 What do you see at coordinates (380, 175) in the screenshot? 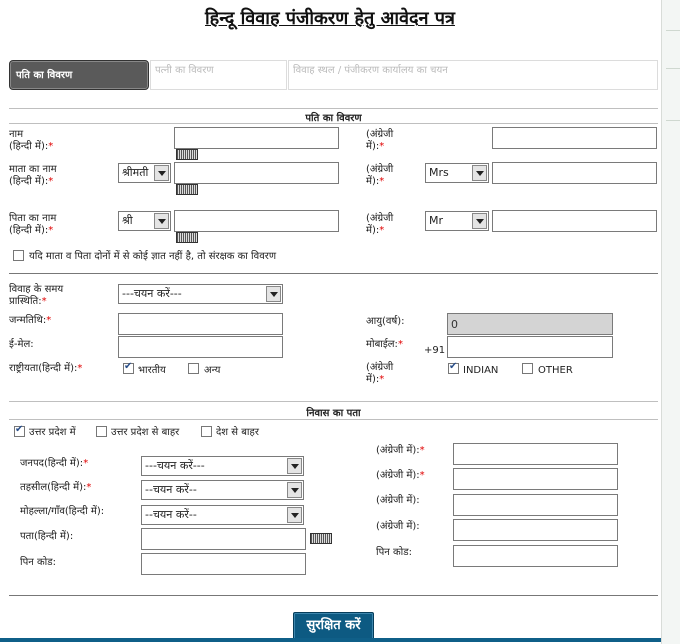
I see `mother-name-english-label: (अंग्रेजी में):*` at bounding box center [380, 175].